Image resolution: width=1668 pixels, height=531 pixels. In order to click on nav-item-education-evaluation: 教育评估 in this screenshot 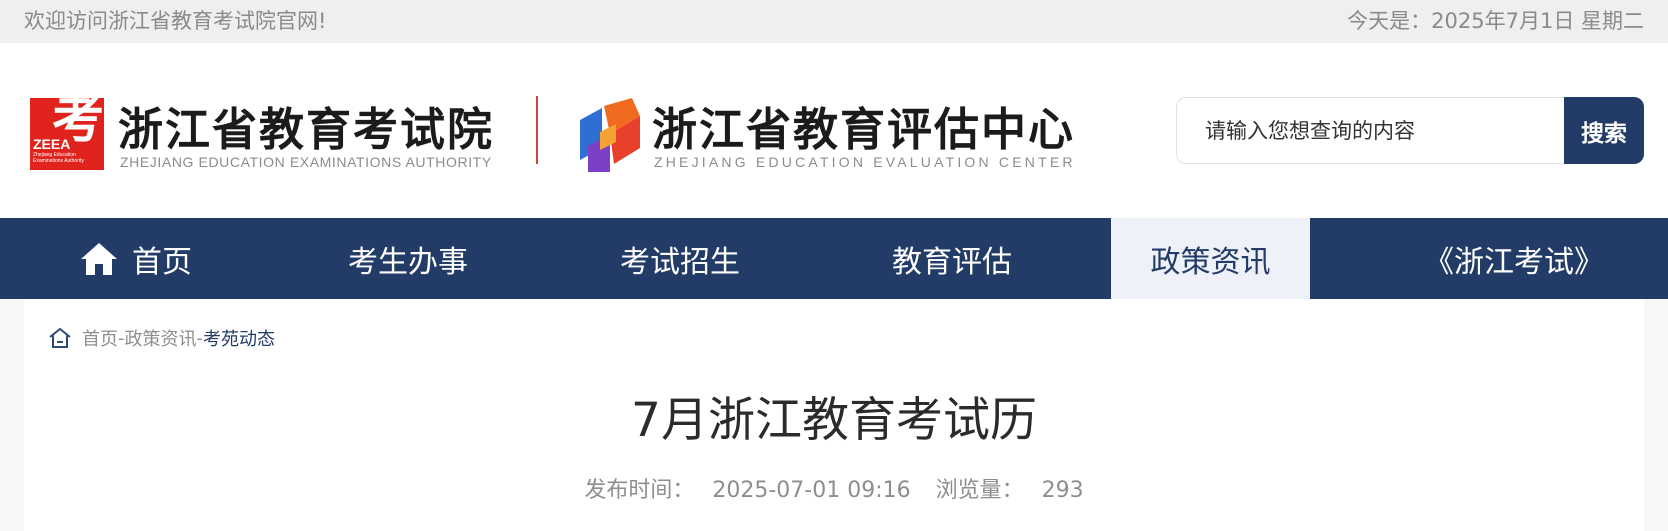, I will do `click(952, 258)`.